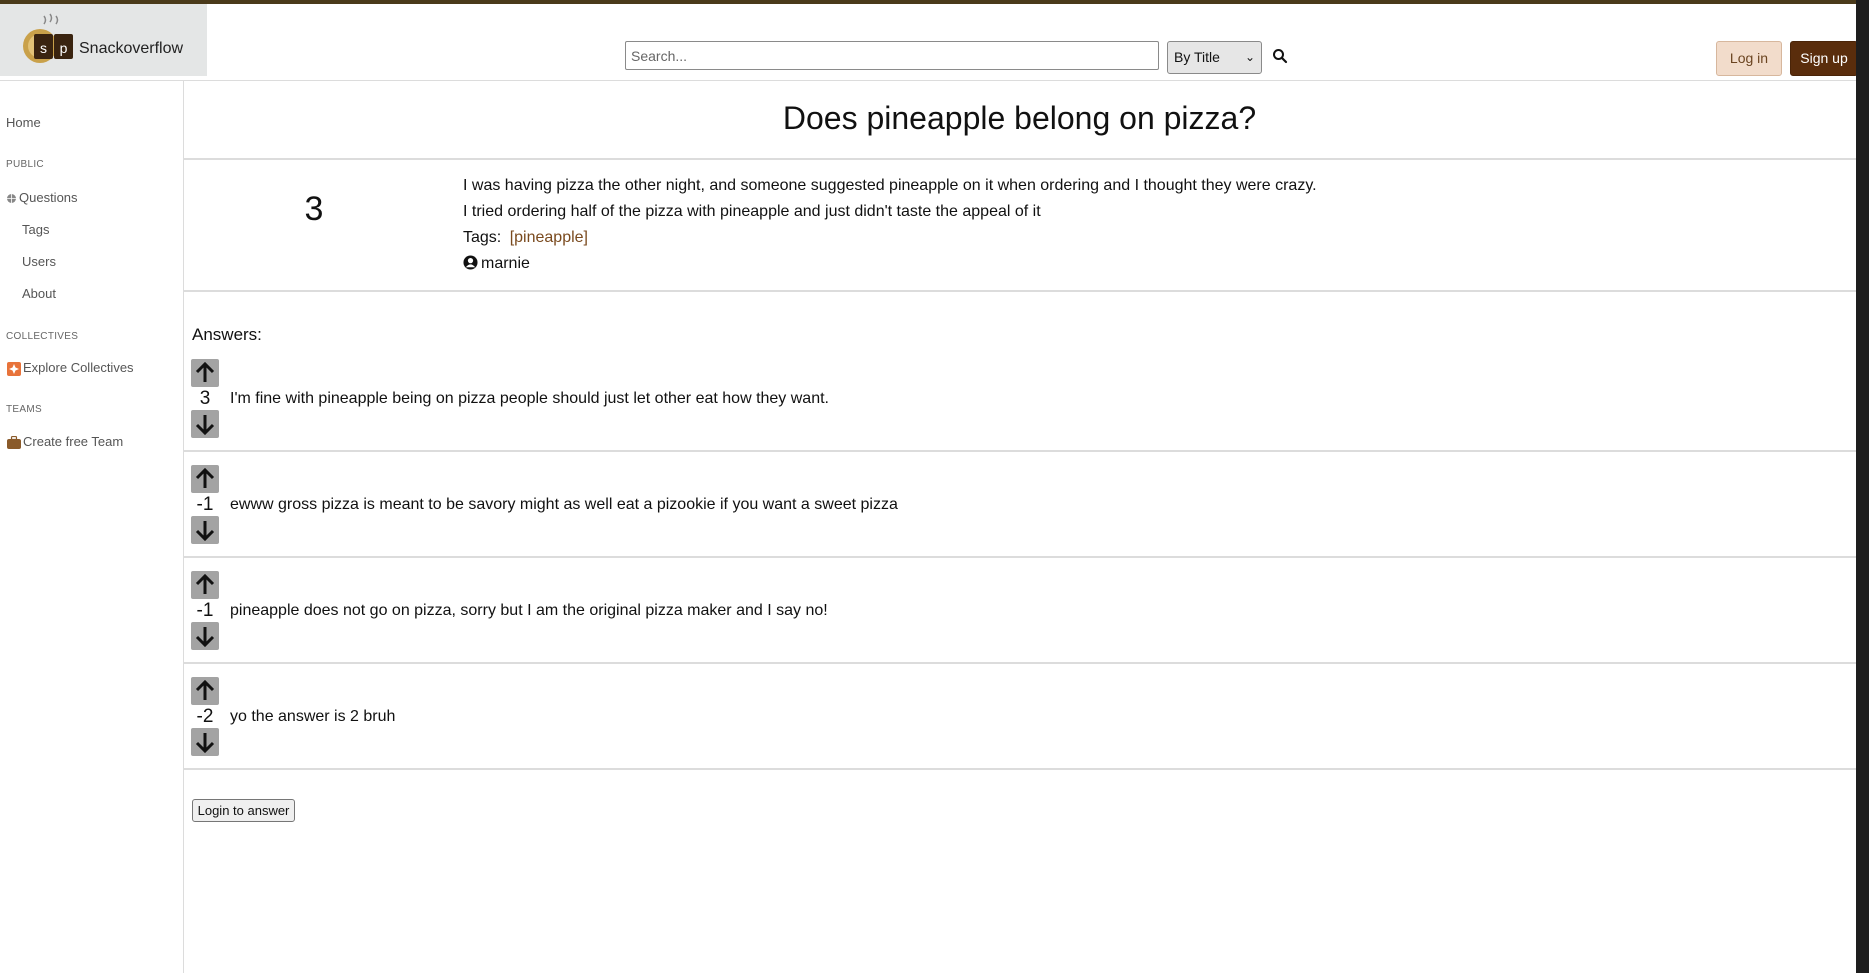 Image resolution: width=1869 pixels, height=973 pixels. What do you see at coordinates (313, 716) in the screenshot?
I see `answer-text: yo the answer is 2 bruh` at bounding box center [313, 716].